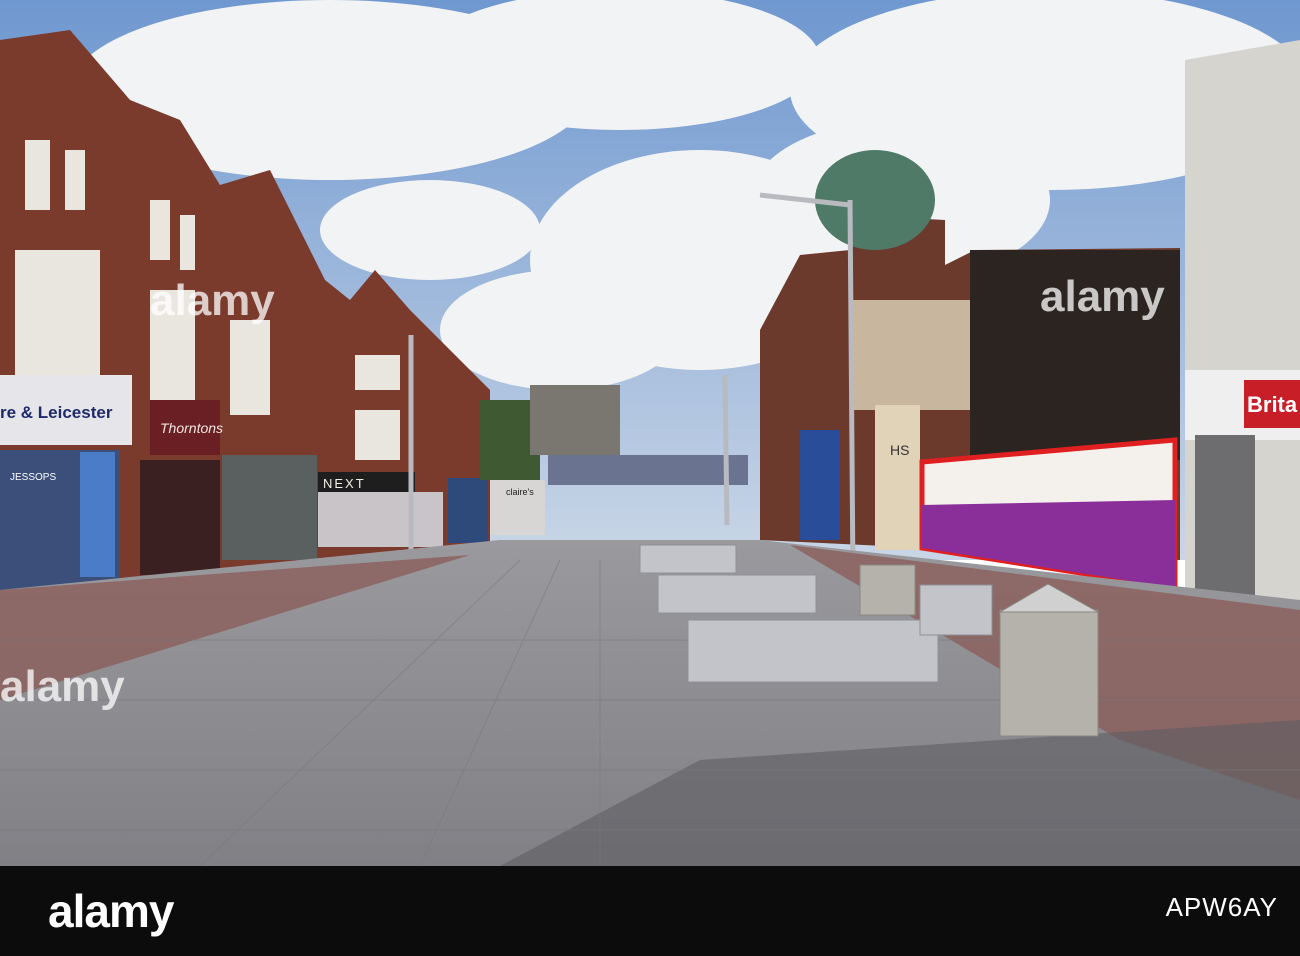 This screenshot has width=1300, height=956. What do you see at coordinates (56, 412) in the screenshot?
I see `bank-sign: re & Leicester` at bounding box center [56, 412].